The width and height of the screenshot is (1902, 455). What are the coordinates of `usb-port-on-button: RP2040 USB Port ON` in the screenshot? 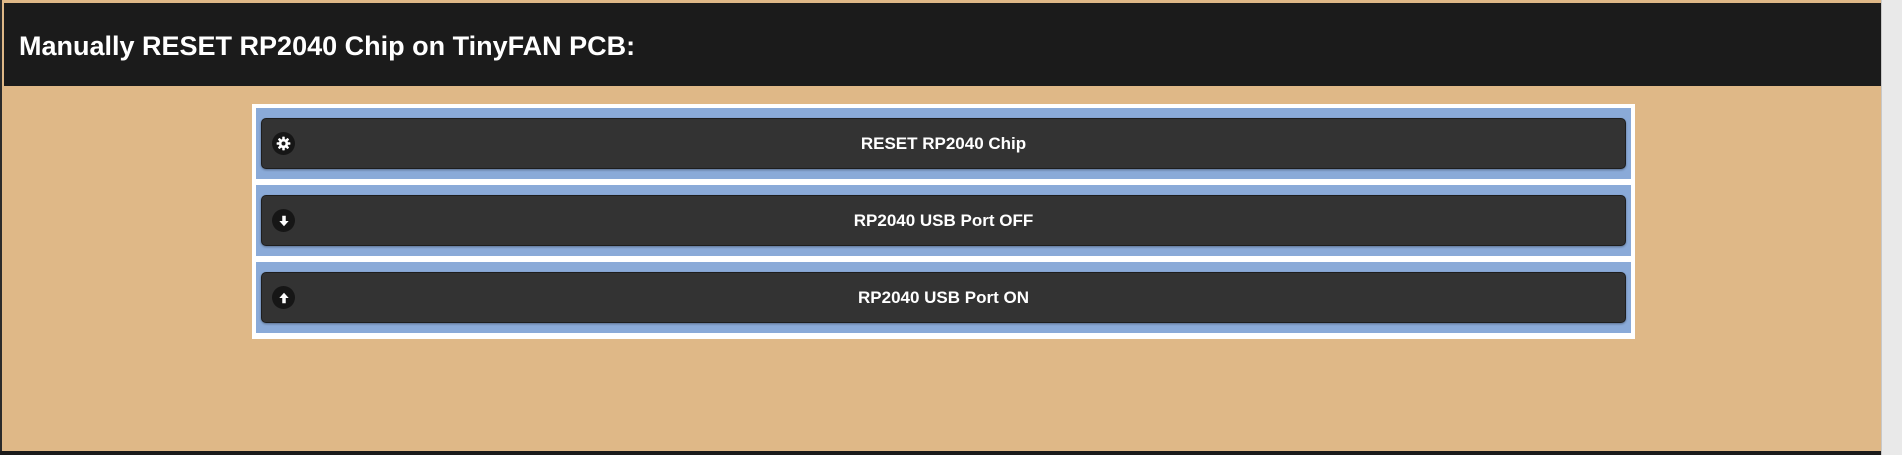 It's located at (943, 297).